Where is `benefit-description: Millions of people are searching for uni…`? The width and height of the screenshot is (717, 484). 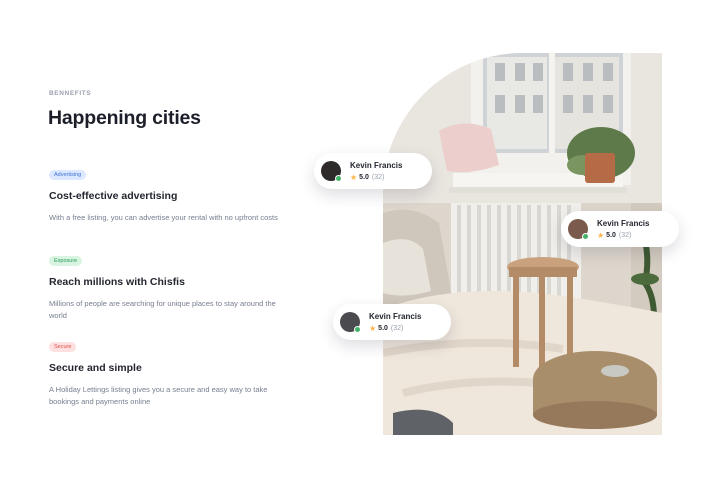
benefit-description: Millions of people are searching for uni… is located at coordinates (162, 309).